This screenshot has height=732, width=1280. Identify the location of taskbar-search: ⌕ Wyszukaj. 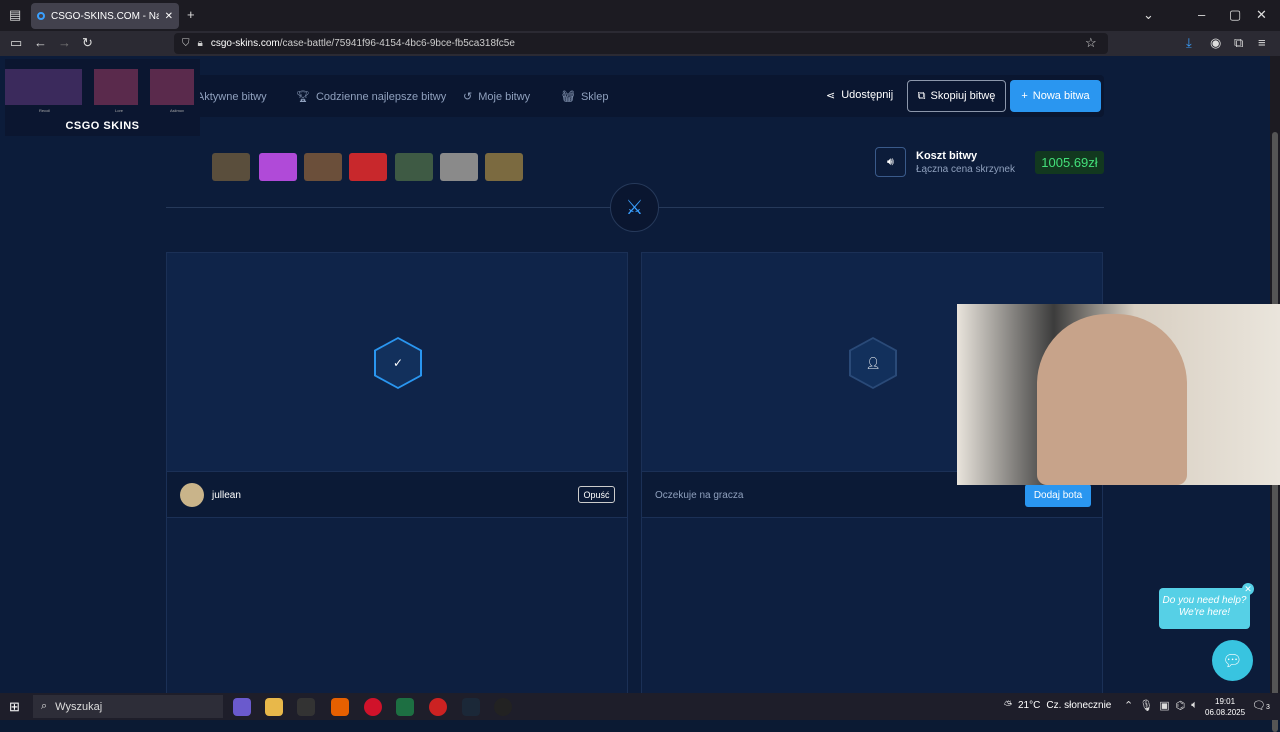
(128, 706).